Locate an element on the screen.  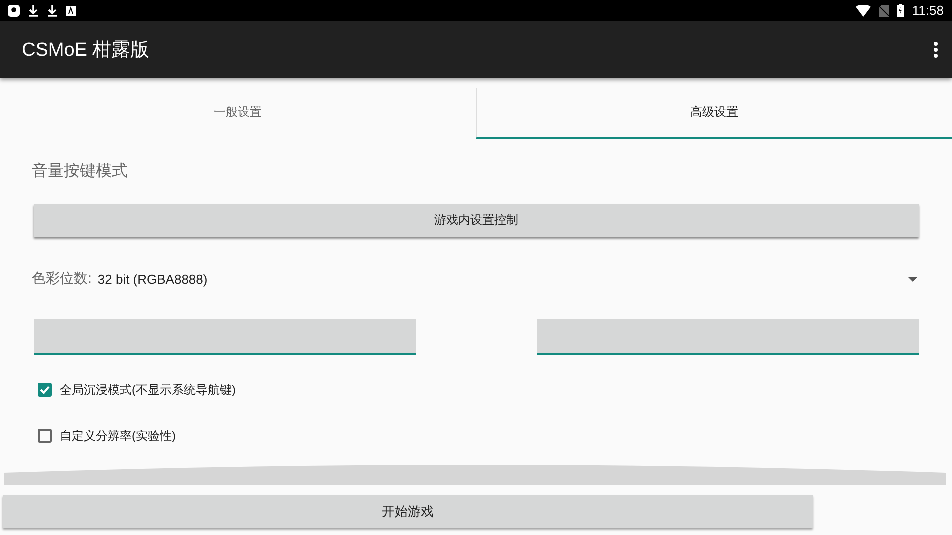
color-depth-label: 色彩位数: is located at coordinates (62, 279).